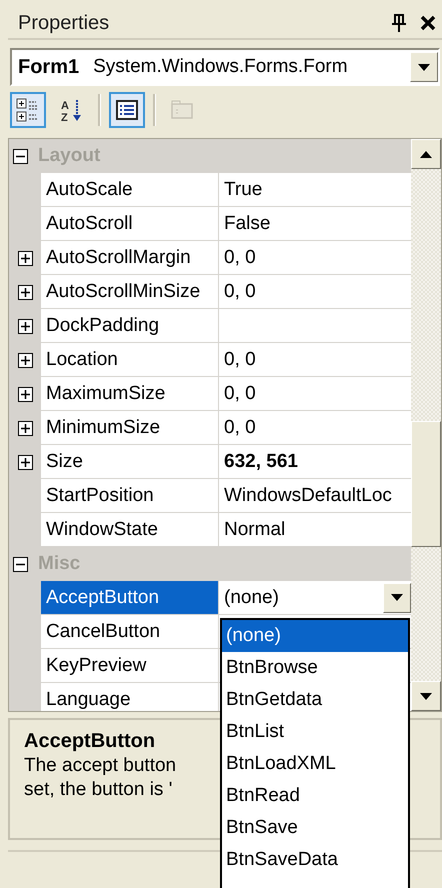  I want to click on dropdown-item: BtnLoadXML, so click(315, 764).